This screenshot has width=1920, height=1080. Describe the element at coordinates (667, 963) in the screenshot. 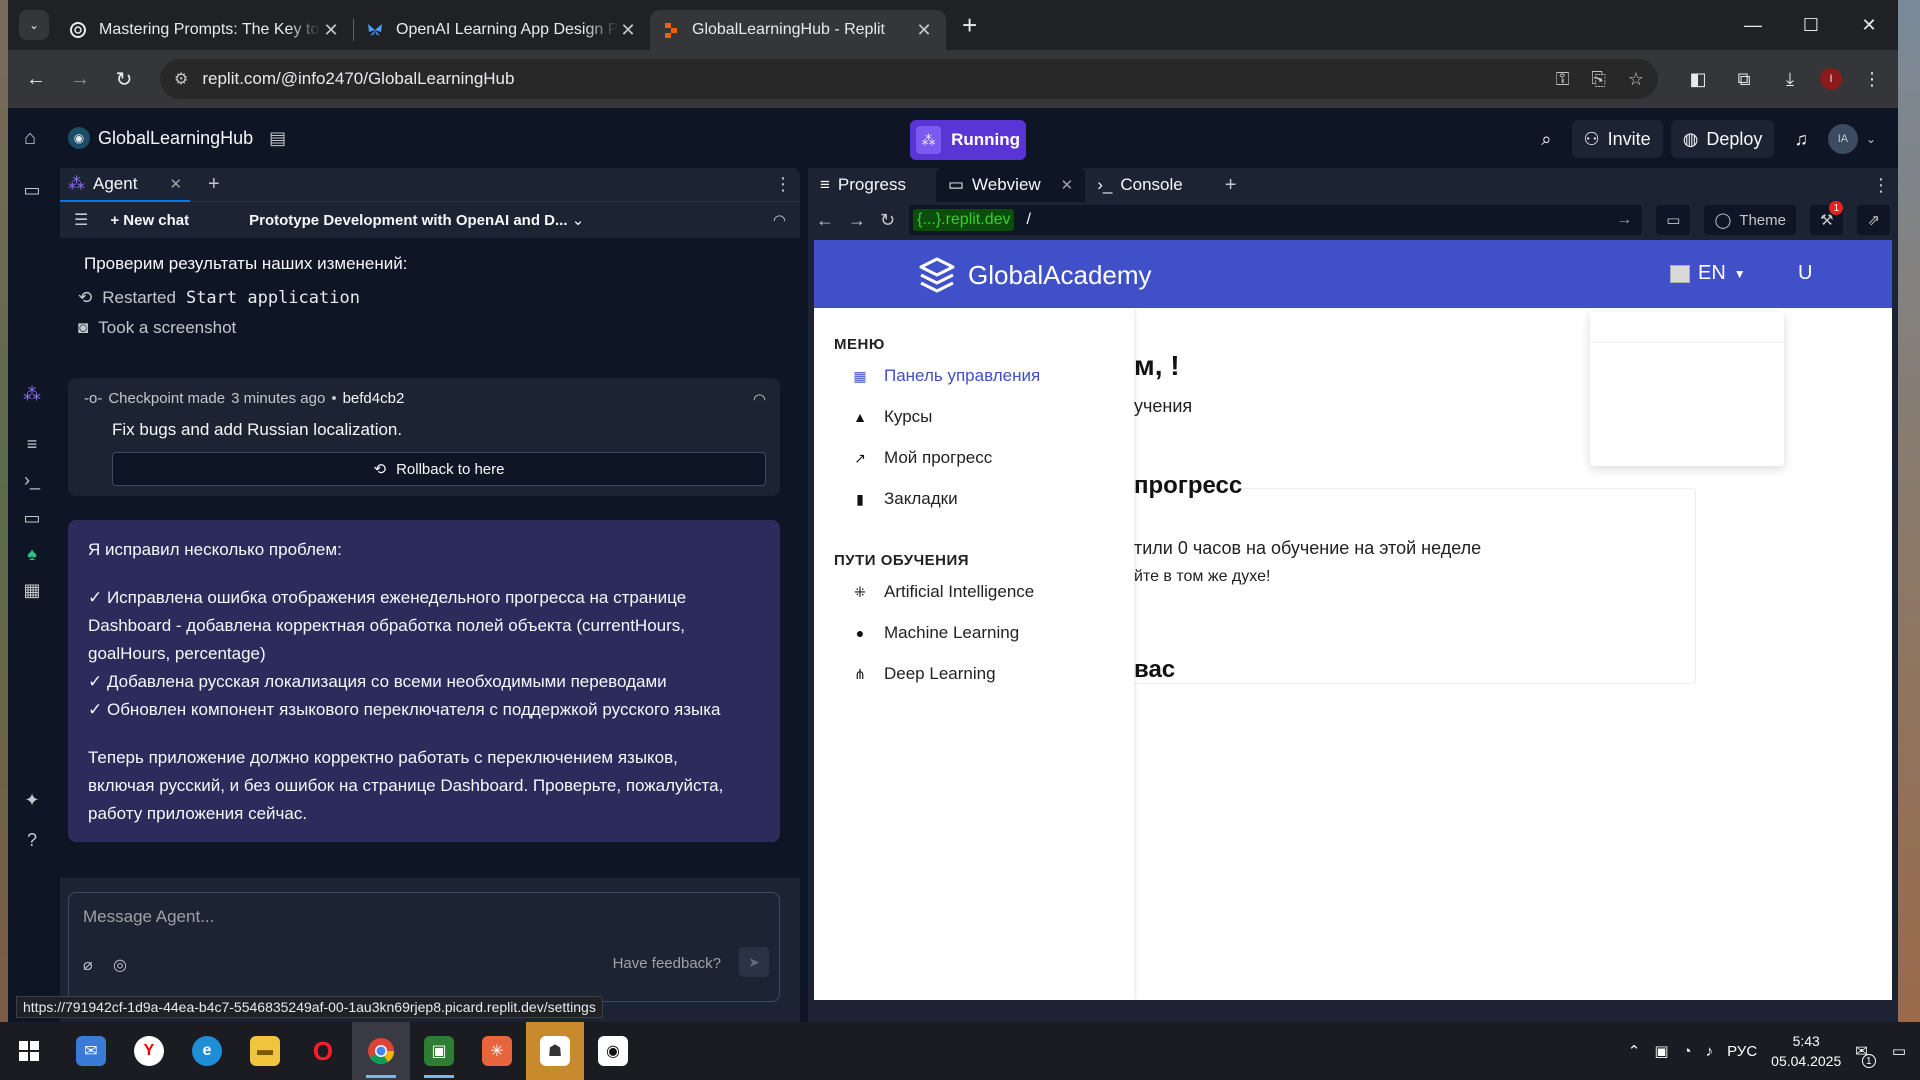

I see `feedback-link: Have feedback?` at that location.